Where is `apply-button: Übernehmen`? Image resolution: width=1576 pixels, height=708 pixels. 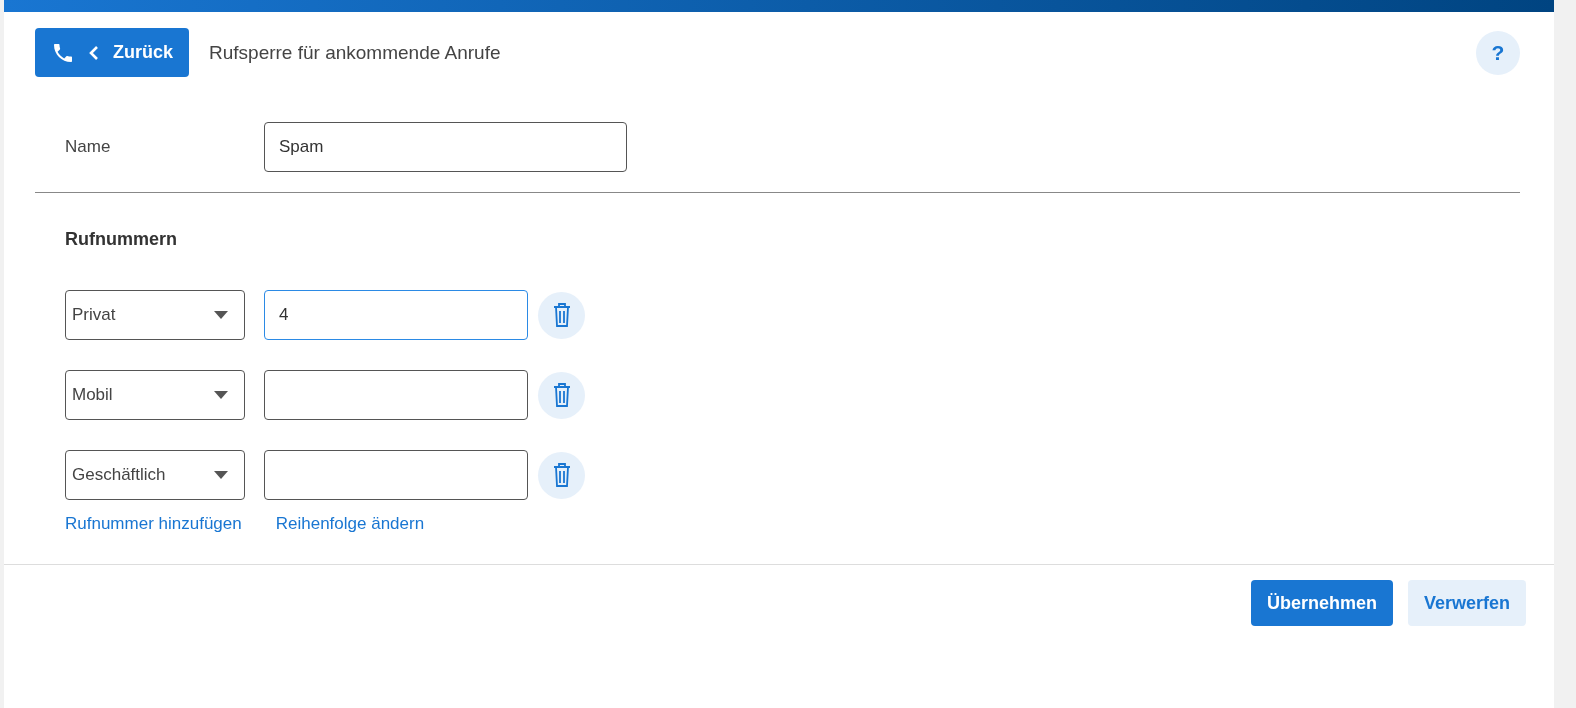
apply-button: Übernehmen is located at coordinates (1321, 603).